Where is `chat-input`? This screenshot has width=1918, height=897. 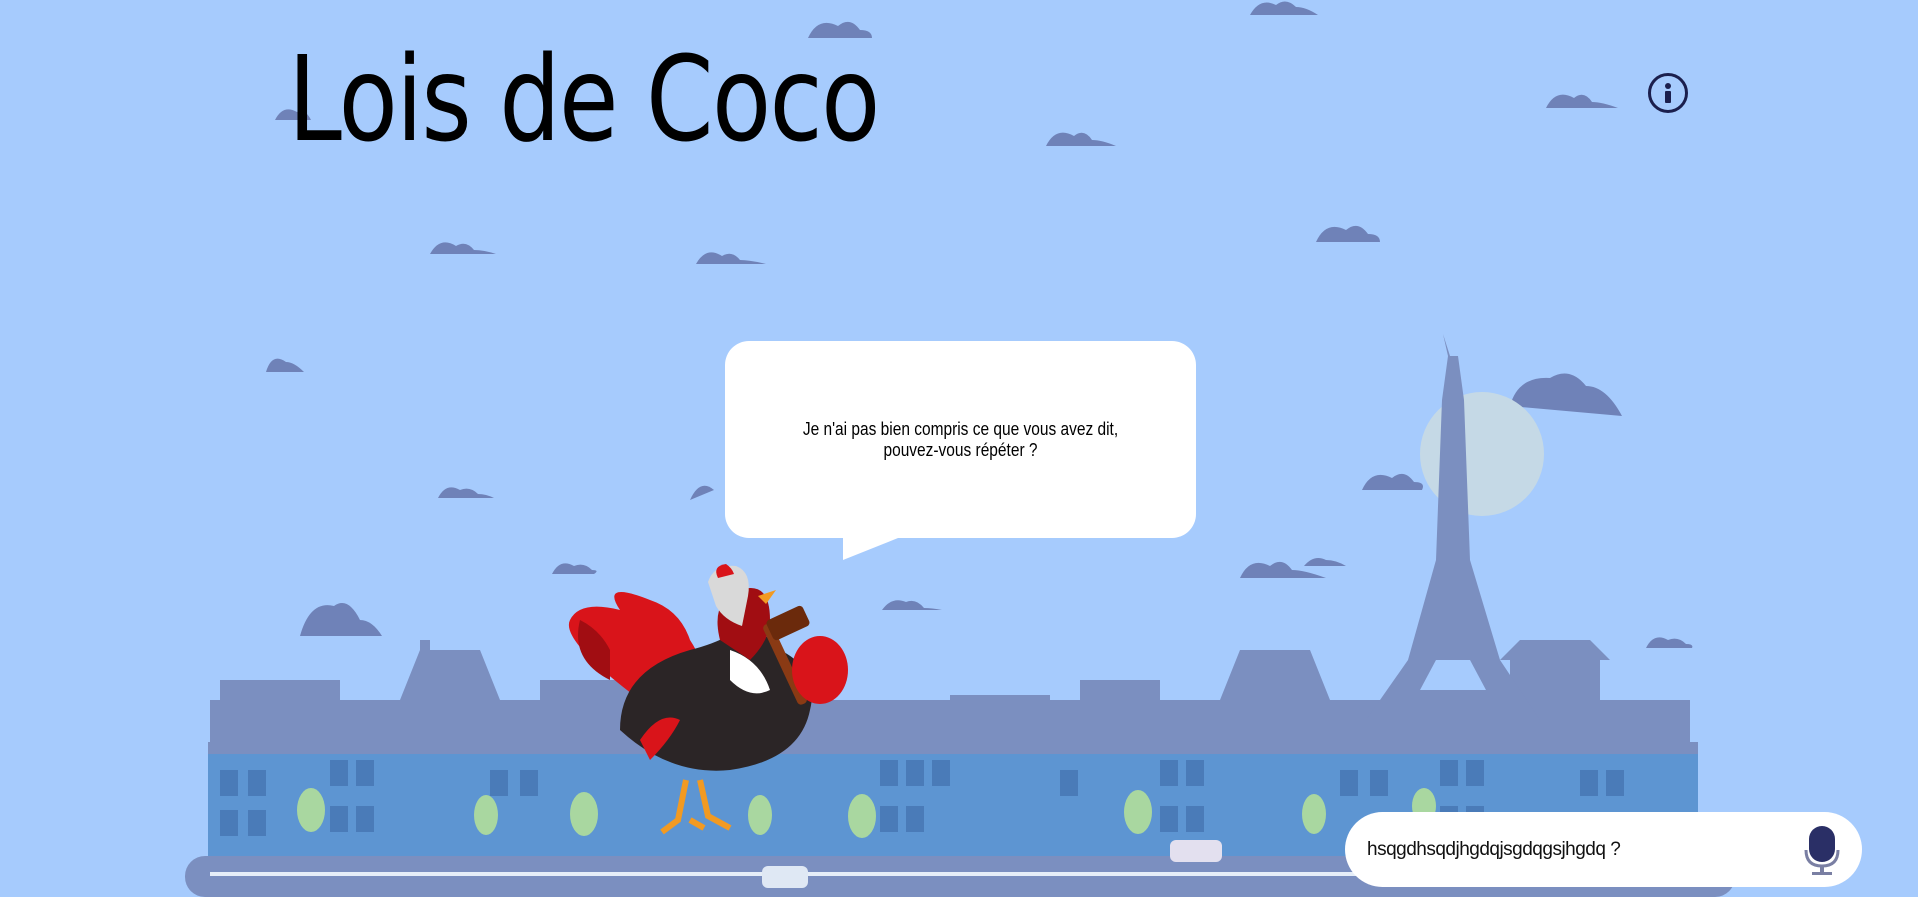
chat-input is located at coordinates (1583, 849).